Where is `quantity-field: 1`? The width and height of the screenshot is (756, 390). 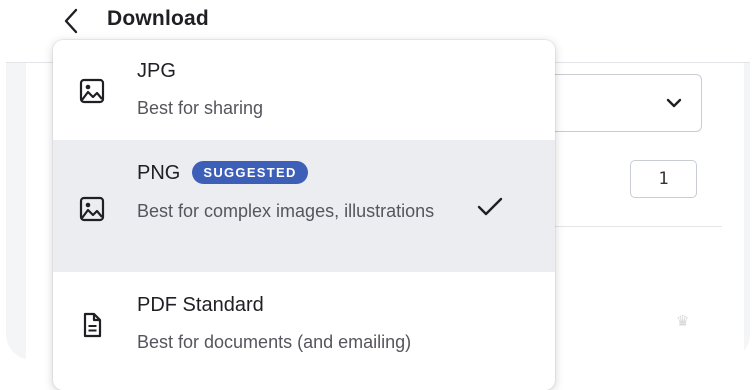
quantity-field: 1 is located at coordinates (663, 179).